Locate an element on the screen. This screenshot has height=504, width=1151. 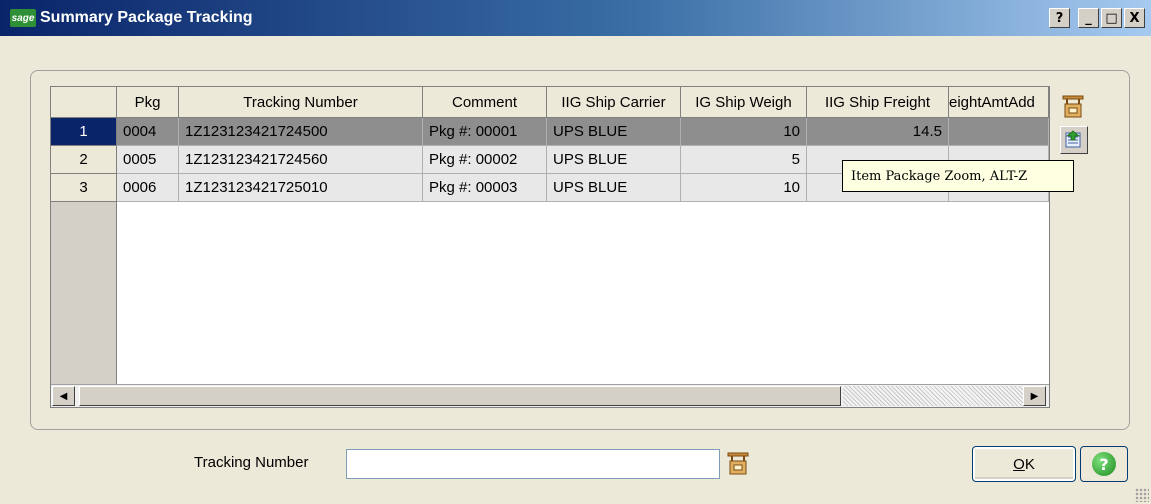
grid-corner is located at coordinates (84, 102).